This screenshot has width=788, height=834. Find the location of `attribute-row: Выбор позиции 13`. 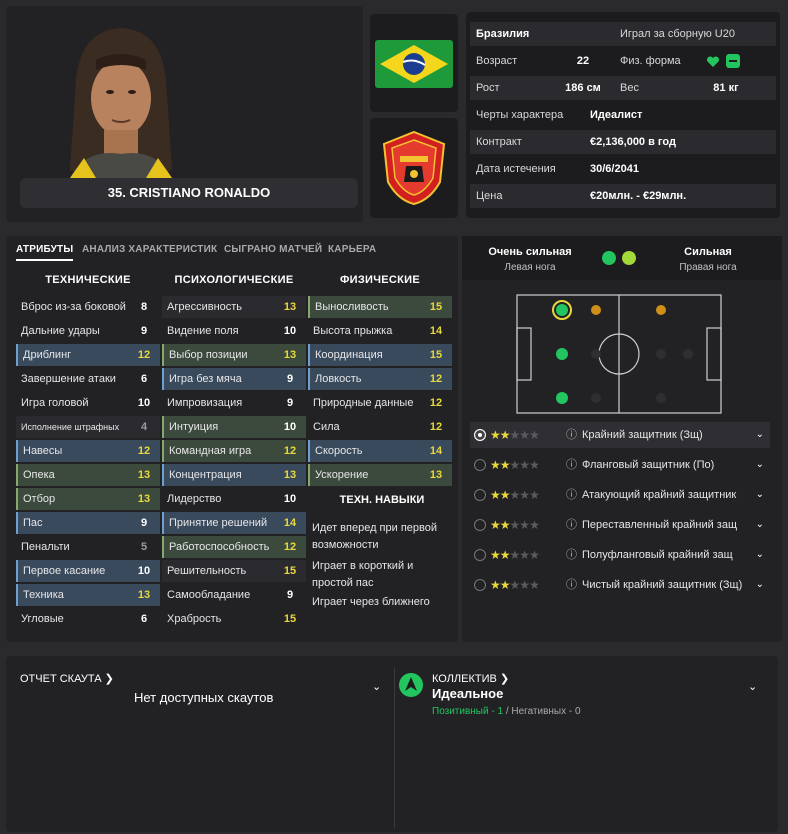

attribute-row: Выбор позиции 13 is located at coordinates (234, 355).